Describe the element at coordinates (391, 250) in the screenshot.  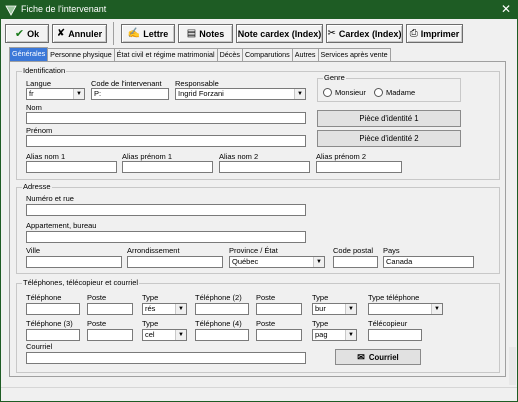
I see `pays-label: Pays` at that location.